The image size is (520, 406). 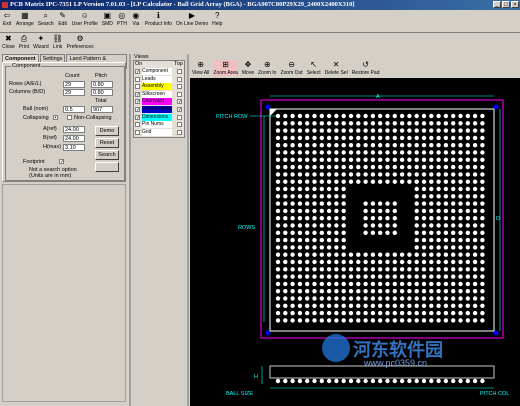 What do you see at coordinates (268, 333) in the screenshot?
I see `corner-marker` at bounding box center [268, 333].